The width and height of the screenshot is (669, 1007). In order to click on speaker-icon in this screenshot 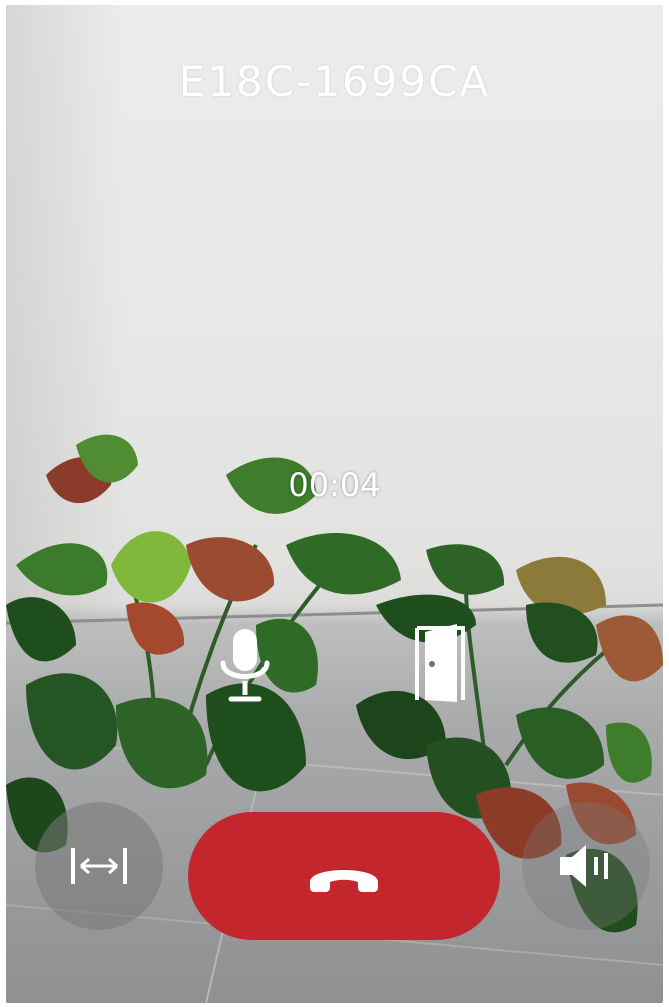, I will do `click(584, 866)`.